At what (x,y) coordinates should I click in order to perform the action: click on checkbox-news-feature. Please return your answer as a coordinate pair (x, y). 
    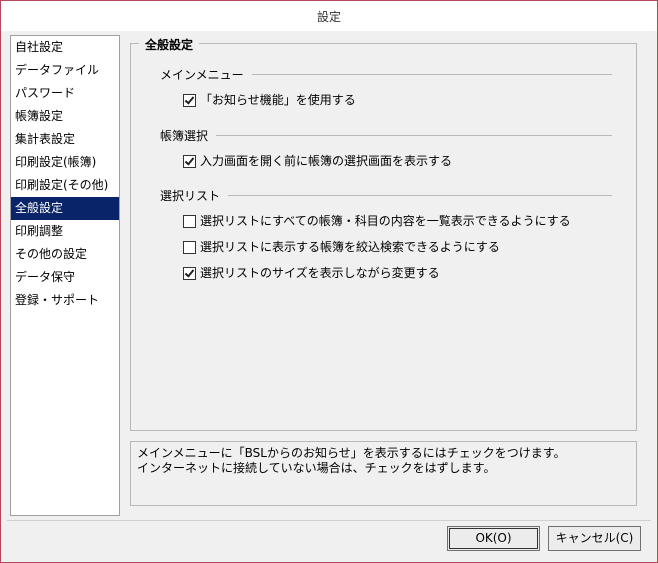
    Looking at the image, I should click on (189, 100).